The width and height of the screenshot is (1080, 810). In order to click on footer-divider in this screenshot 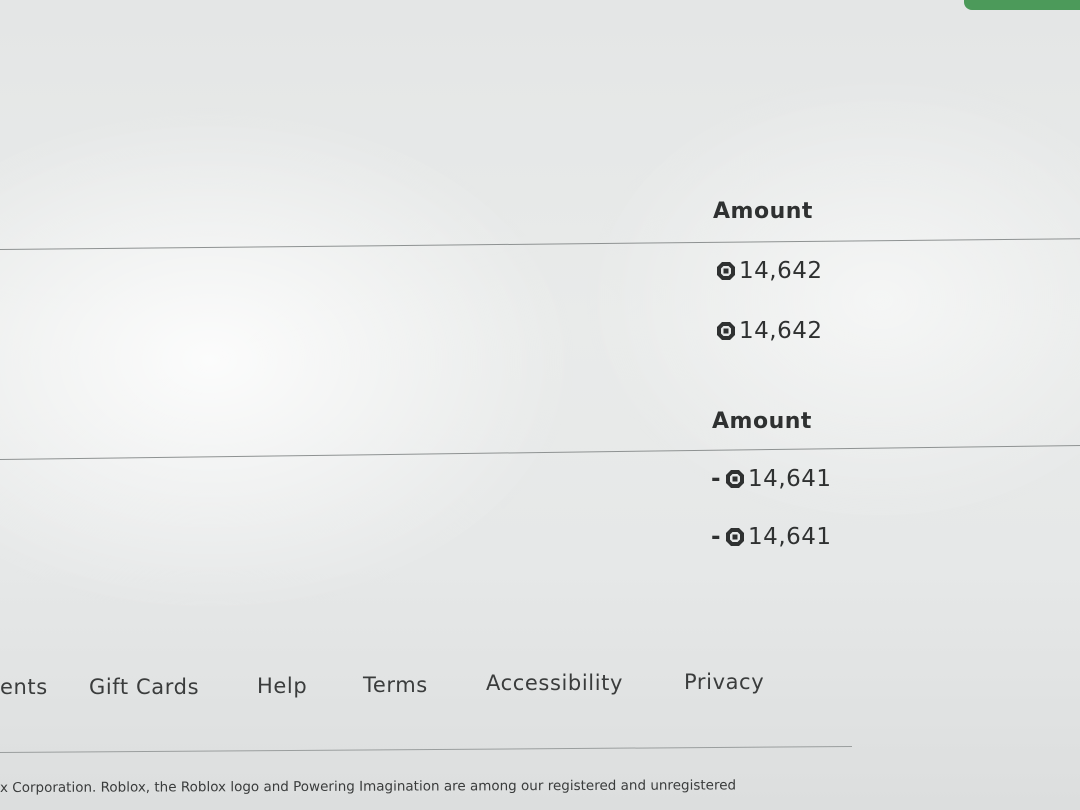, I will do `click(426, 749)`.